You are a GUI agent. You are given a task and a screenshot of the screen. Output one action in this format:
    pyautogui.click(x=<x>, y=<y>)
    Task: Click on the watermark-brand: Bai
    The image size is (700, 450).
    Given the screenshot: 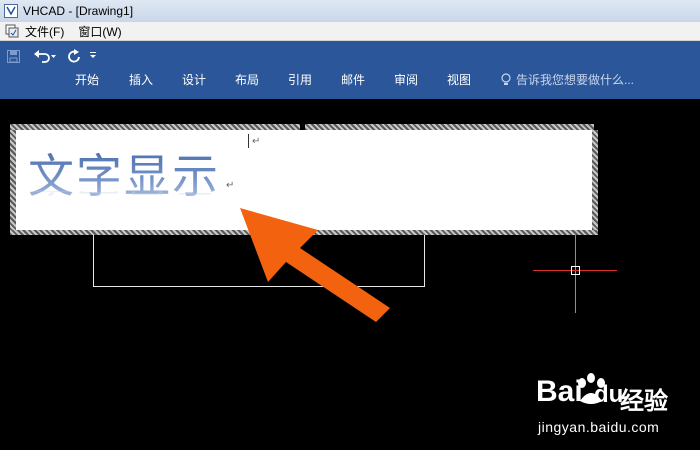 What is the action you would take?
    pyautogui.click(x=559, y=391)
    